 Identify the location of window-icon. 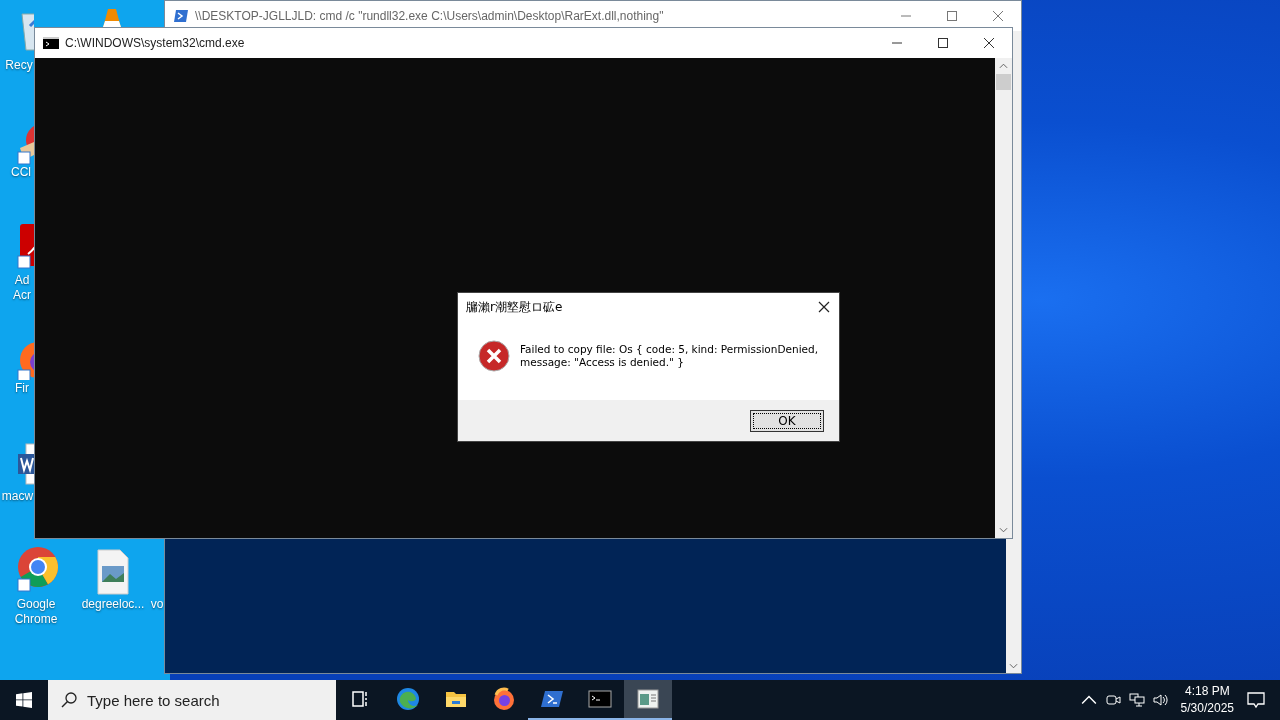
(648, 699).